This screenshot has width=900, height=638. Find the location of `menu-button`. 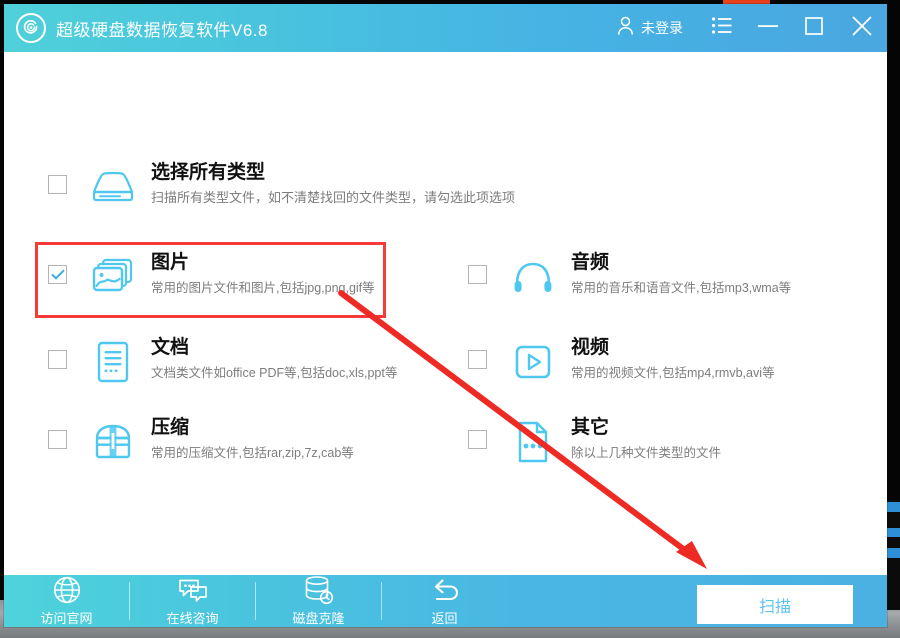

menu-button is located at coordinates (722, 28).